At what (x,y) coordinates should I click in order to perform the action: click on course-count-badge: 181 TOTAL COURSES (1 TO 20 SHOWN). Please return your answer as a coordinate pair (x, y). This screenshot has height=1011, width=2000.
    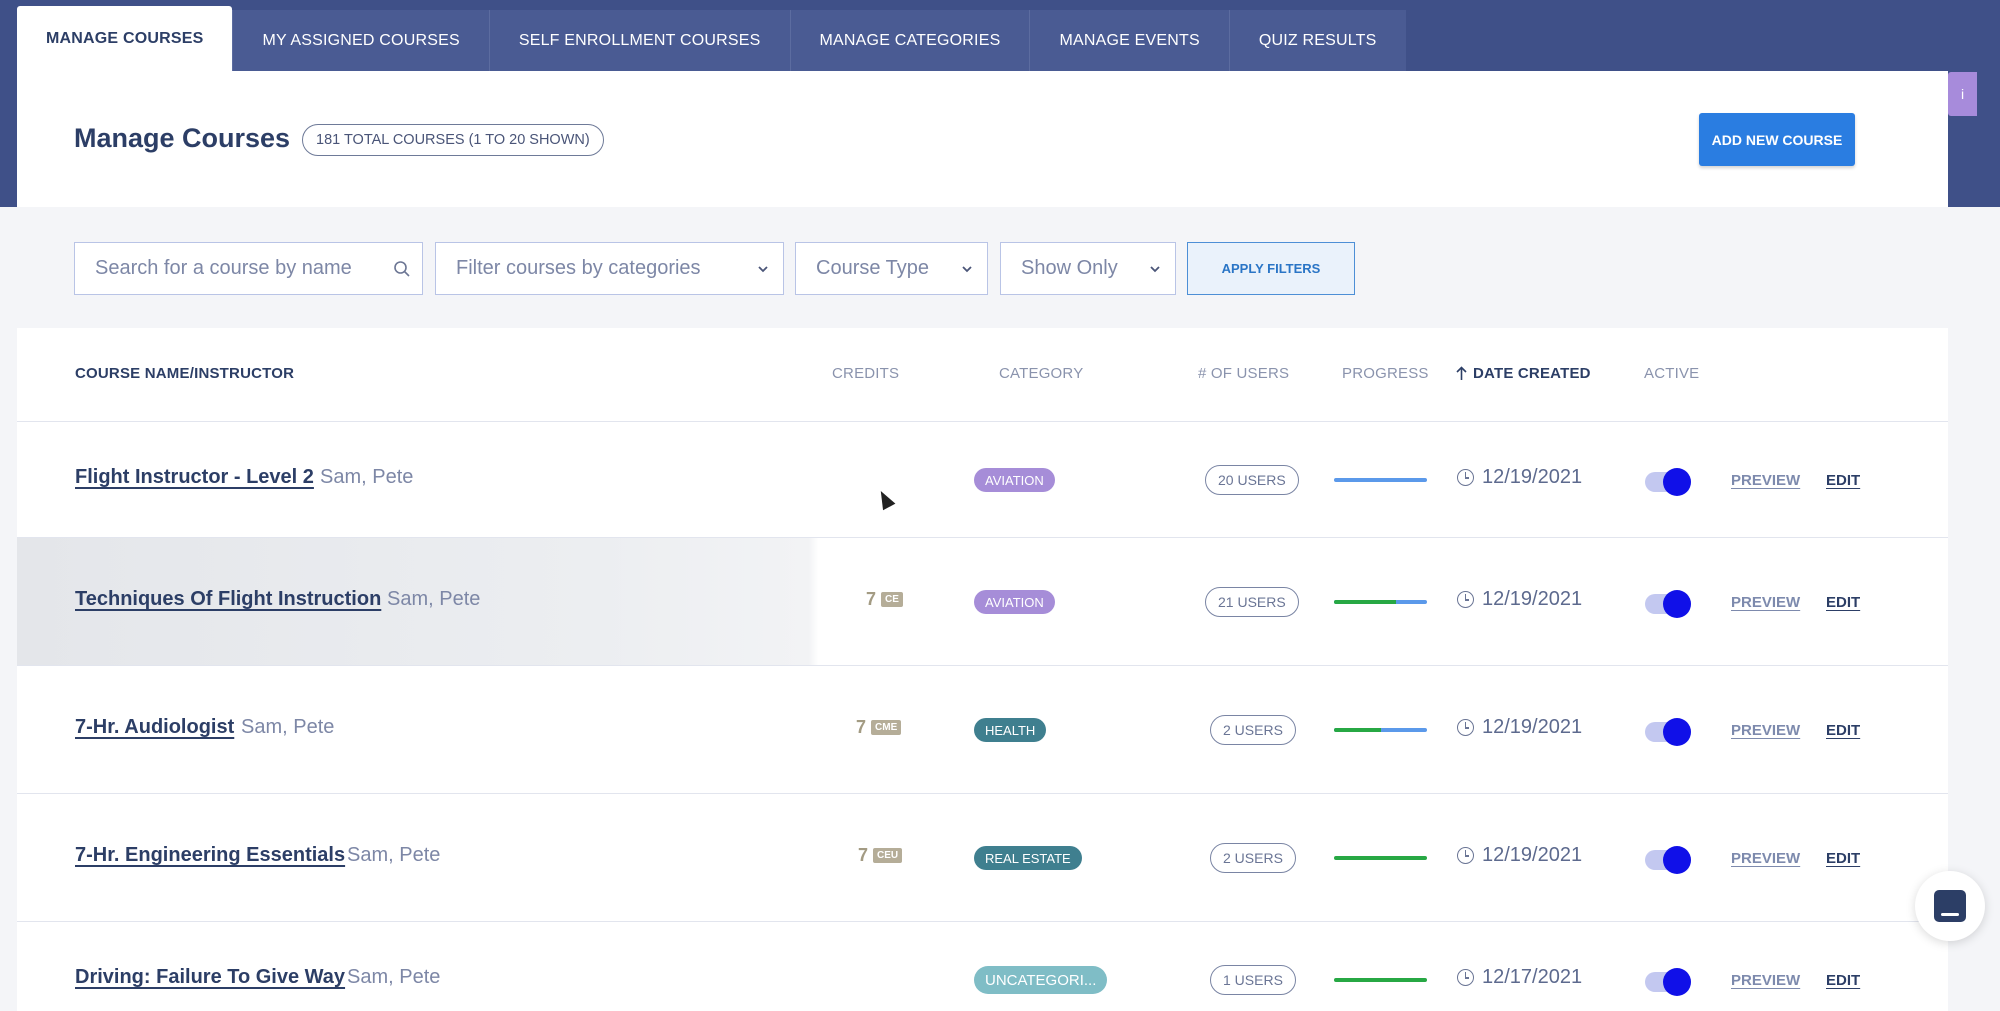
    Looking at the image, I should click on (453, 140).